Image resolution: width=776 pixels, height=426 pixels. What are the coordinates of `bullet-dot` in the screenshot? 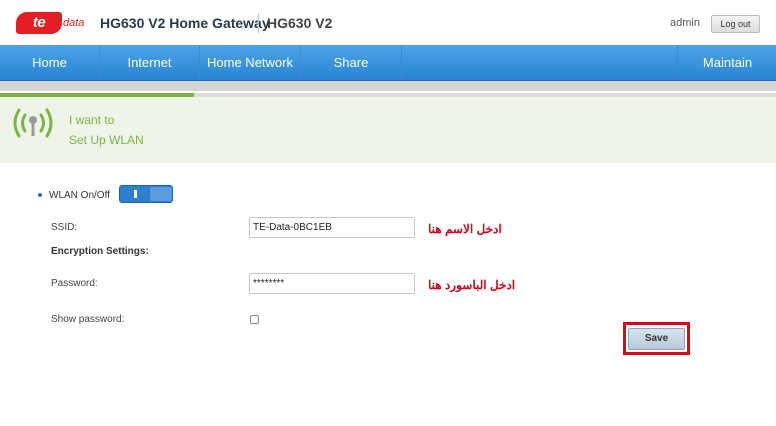 It's located at (40, 195).